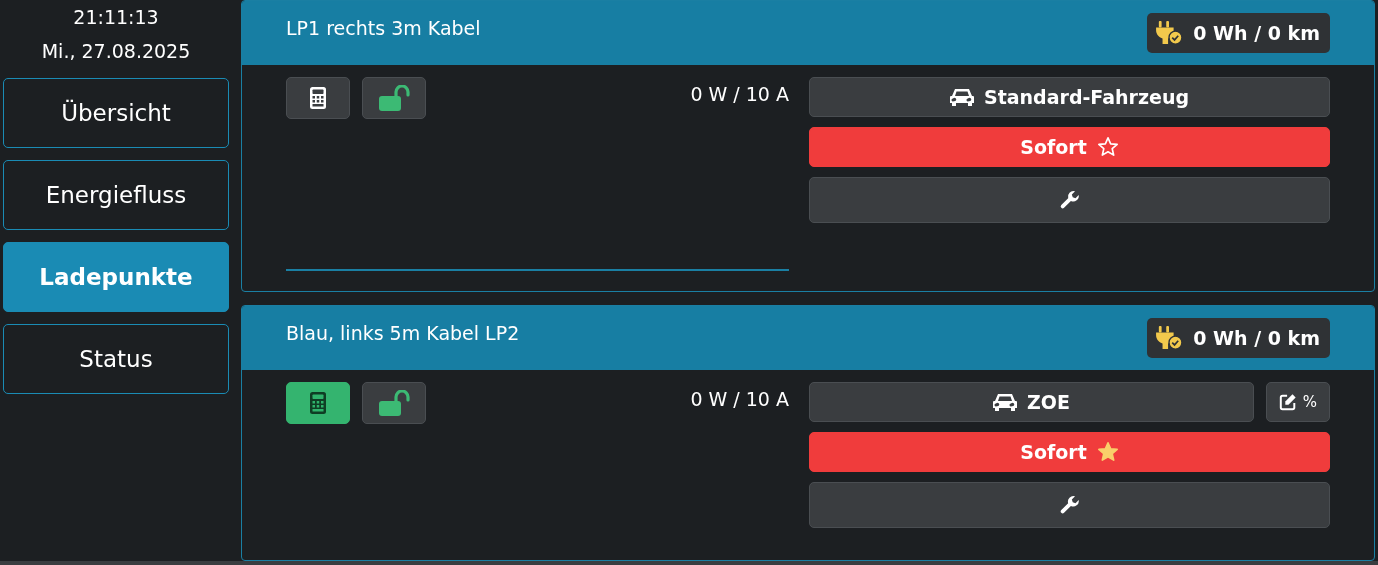 This screenshot has width=1378, height=565. Describe the element at coordinates (1287, 402) in the screenshot. I see `edit-icon` at that location.